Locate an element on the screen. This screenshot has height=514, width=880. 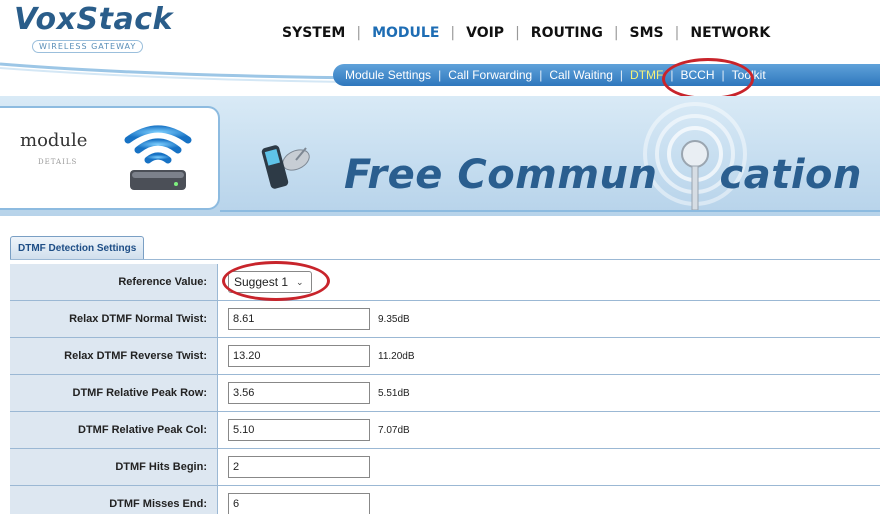
peak-col-unit: 7.07dB is located at coordinates (394, 430).